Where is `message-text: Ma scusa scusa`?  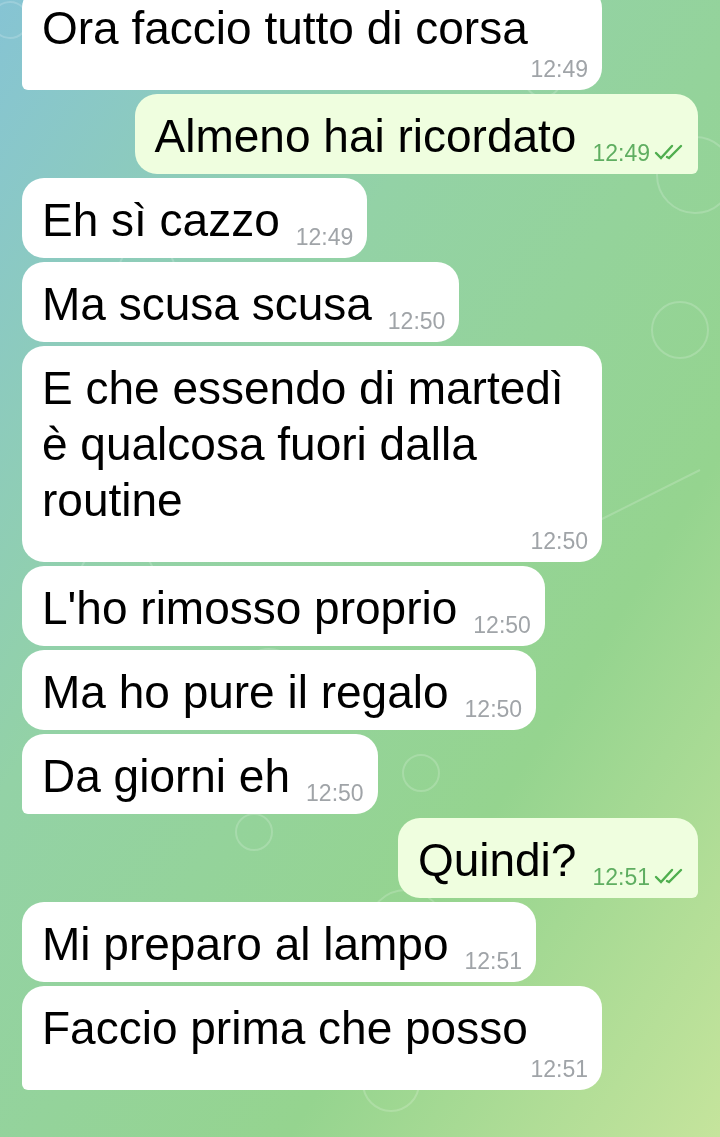
message-text: Ma scusa scusa is located at coordinates (207, 304).